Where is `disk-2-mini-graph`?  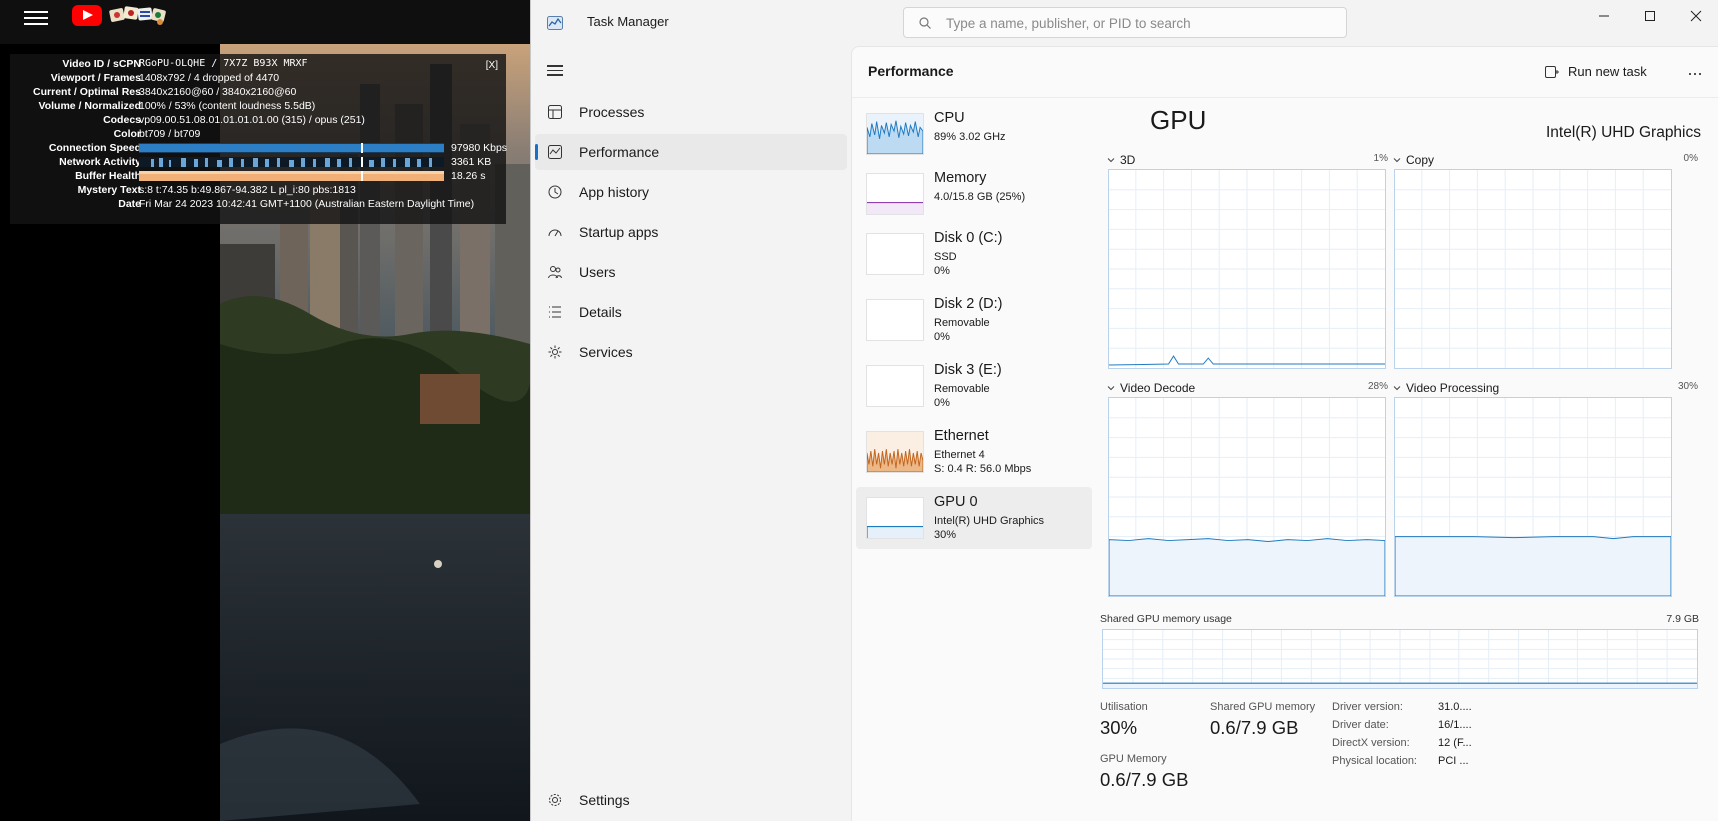
disk-2-mini-graph is located at coordinates (895, 320).